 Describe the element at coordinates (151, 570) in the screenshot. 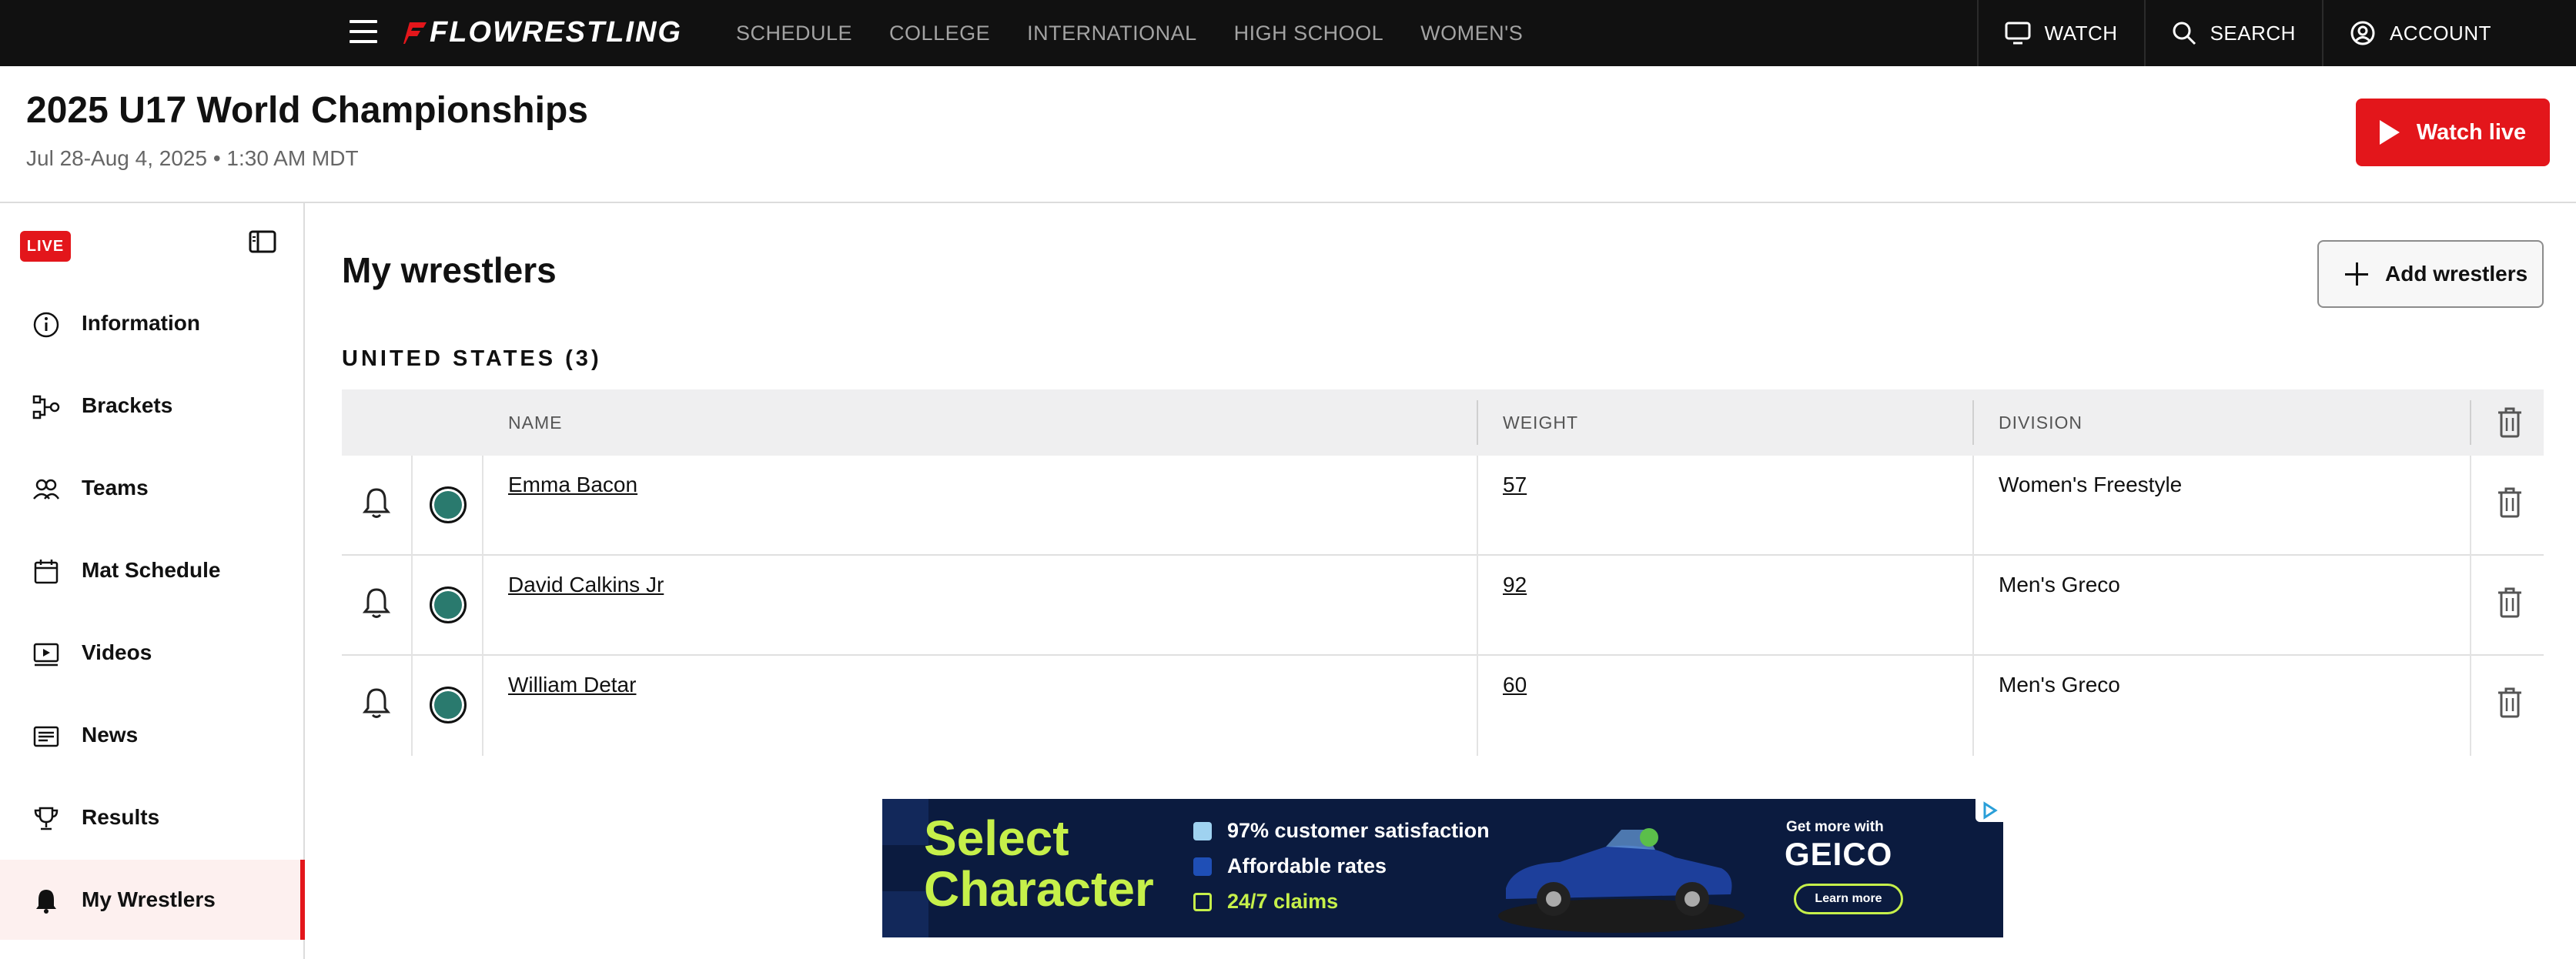

I see `sidebar-item-mat-schedule: Mat Schedule` at that location.